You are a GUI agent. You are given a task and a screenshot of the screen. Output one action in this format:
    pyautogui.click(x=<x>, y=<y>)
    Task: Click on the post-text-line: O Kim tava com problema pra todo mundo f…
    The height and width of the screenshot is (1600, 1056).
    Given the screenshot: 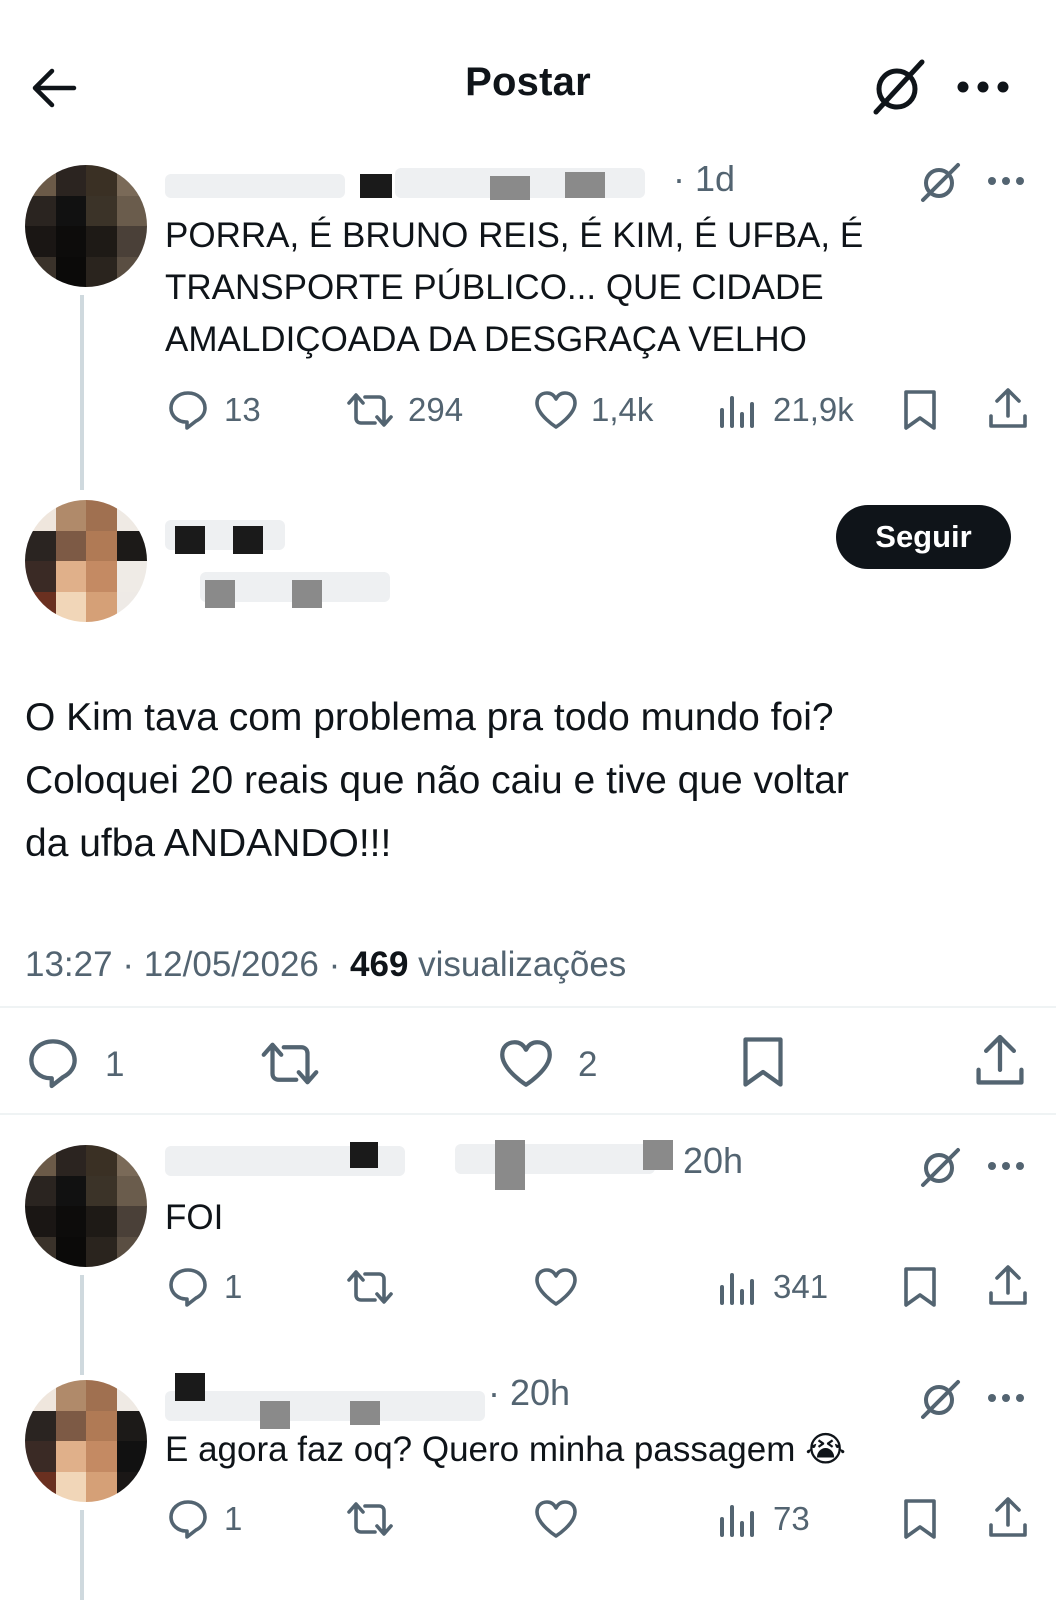 What is the action you would take?
    pyautogui.click(x=429, y=717)
    